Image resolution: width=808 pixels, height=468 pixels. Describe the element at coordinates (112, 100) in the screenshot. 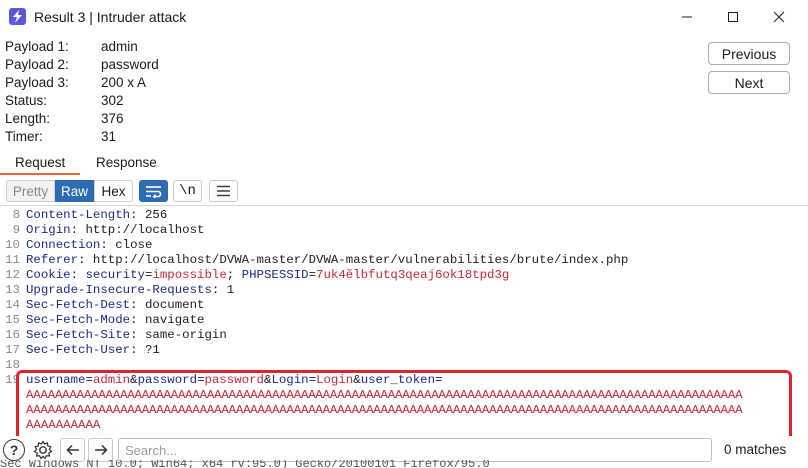

I see `status-value: 302` at that location.